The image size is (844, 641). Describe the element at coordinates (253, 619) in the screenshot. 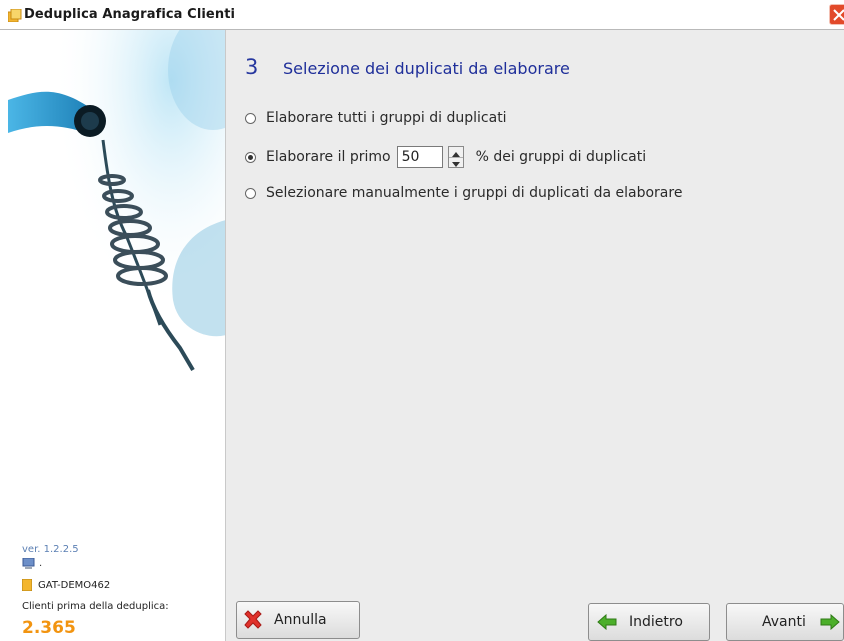

I see `red-x-icon` at that location.